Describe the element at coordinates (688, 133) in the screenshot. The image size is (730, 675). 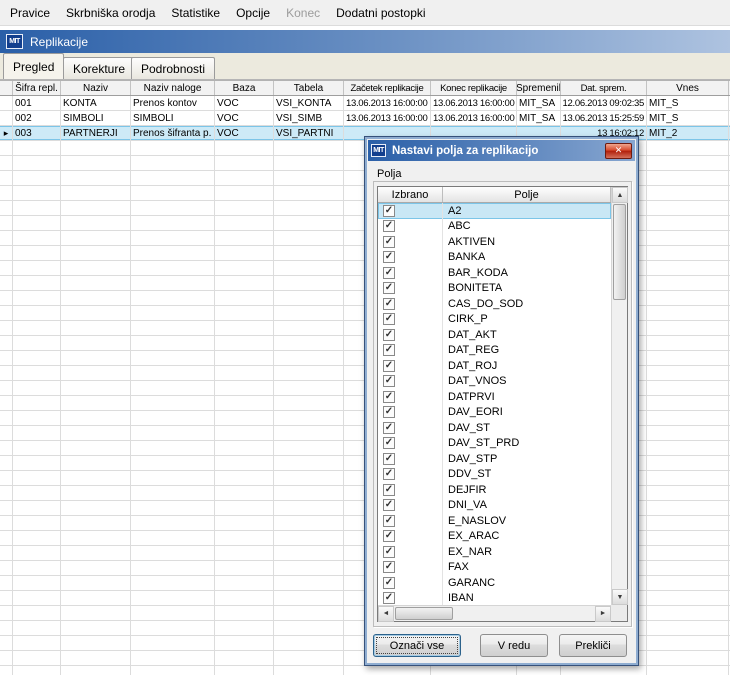
I see `table-cell: MIT_2` at that location.